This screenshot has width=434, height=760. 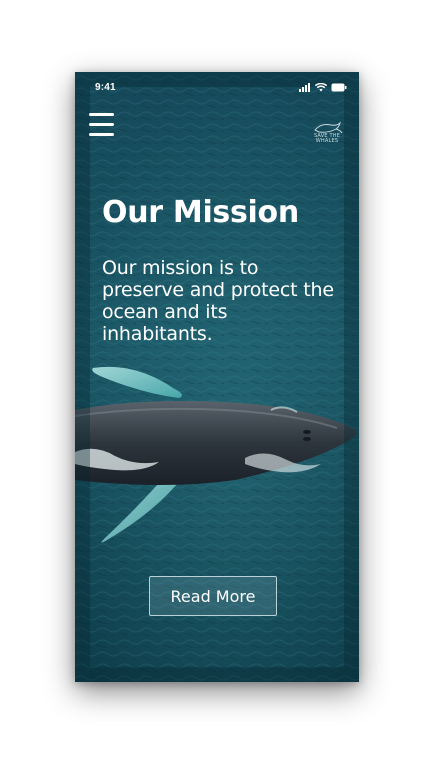 What do you see at coordinates (339, 87) in the screenshot?
I see `battery-icon` at bounding box center [339, 87].